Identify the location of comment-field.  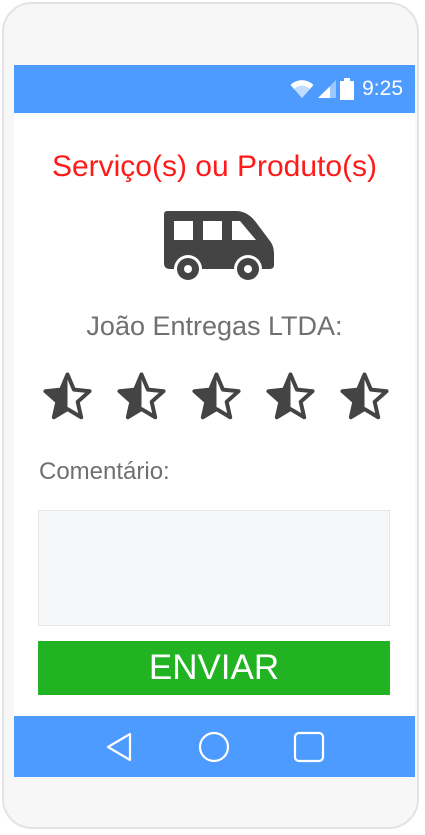
(214, 568).